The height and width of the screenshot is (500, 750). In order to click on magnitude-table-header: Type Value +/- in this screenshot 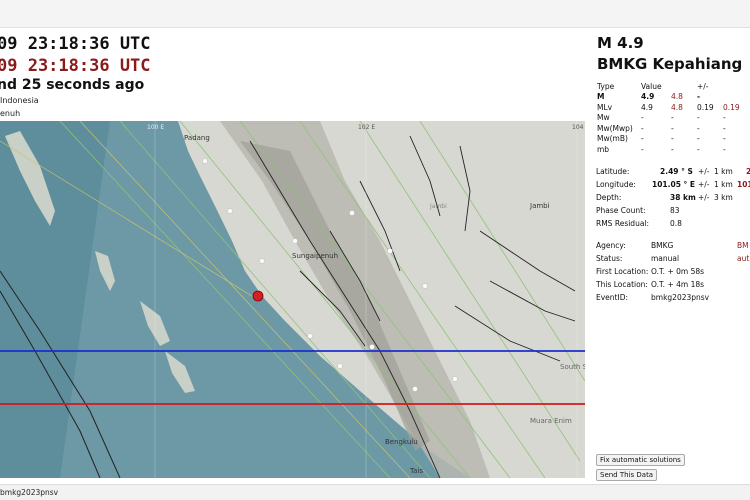, I will do `click(668, 86)`.